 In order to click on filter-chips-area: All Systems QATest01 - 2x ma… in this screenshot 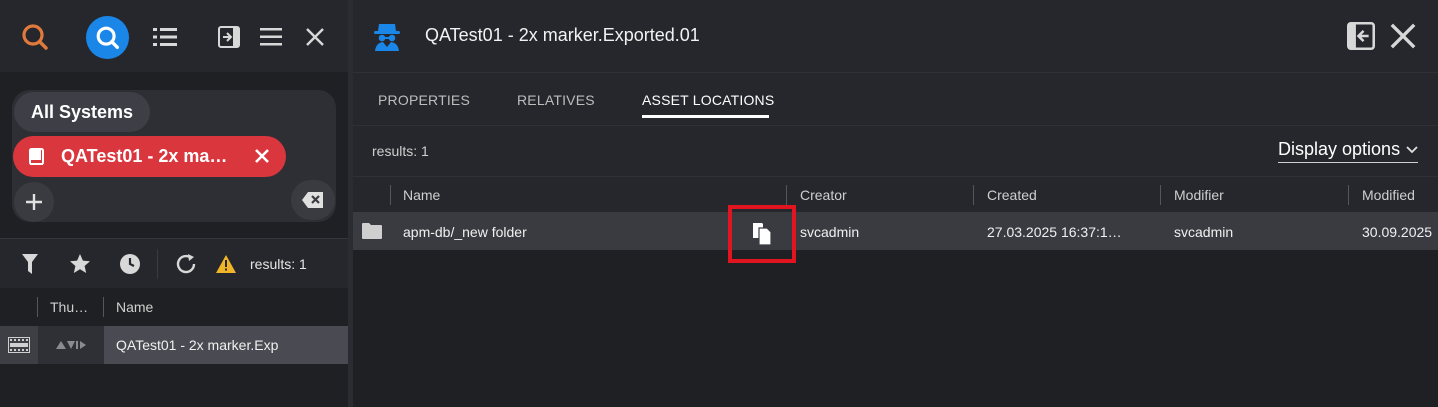, I will do `click(174, 156)`.